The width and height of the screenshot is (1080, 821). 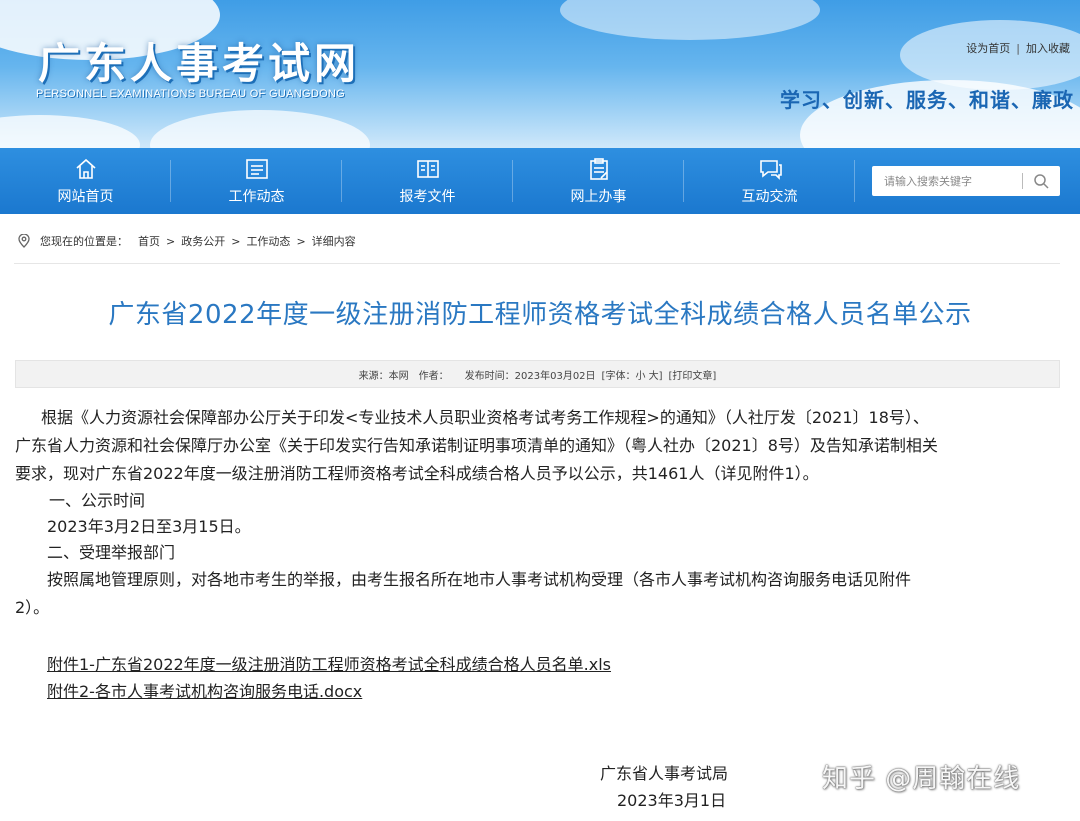 I want to click on nav-item-label: 网上办事, so click(x=598, y=197).